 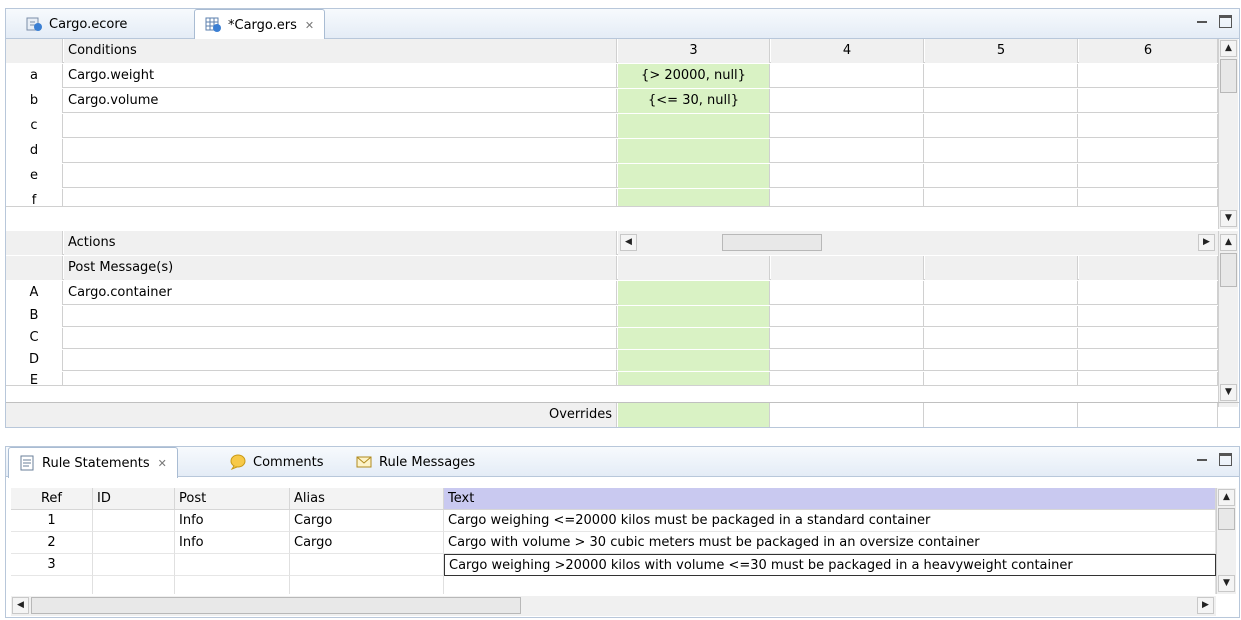 I want to click on column-header-text: Text, so click(x=830, y=499).